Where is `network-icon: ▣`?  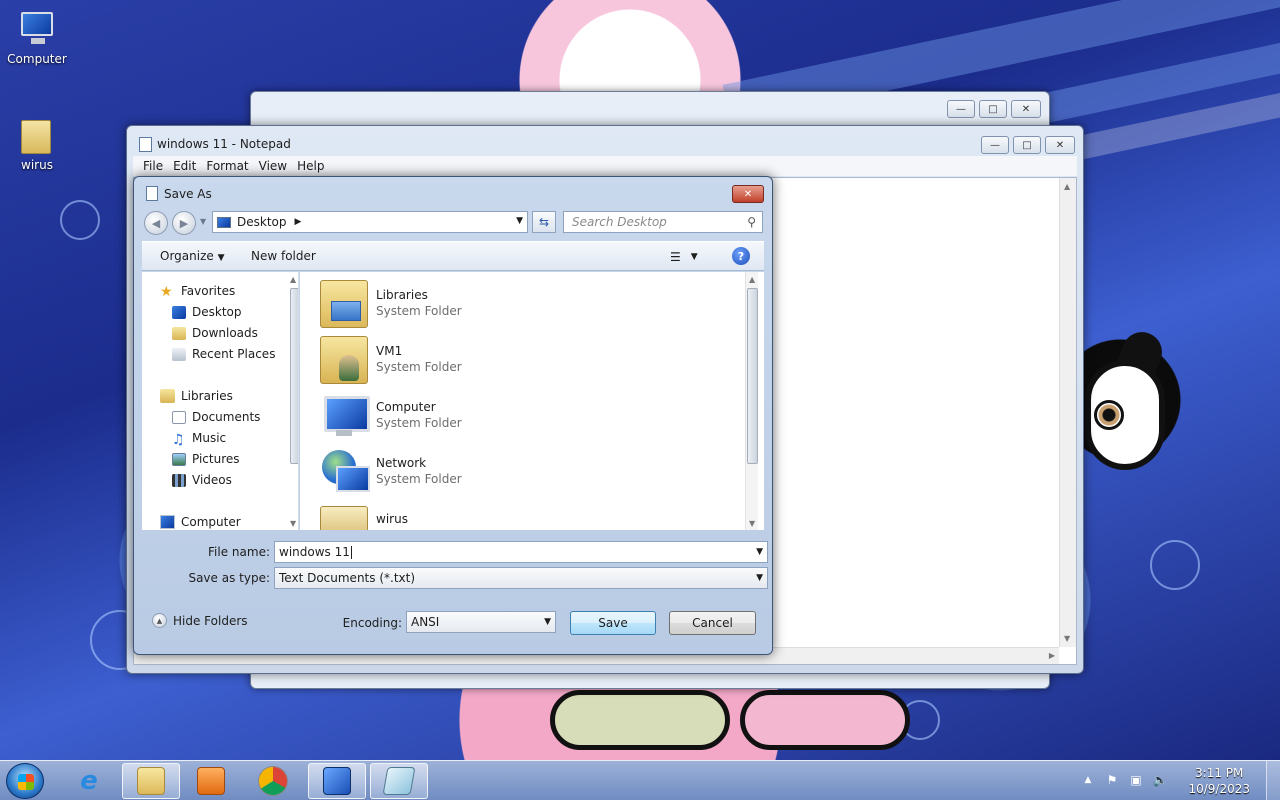
network-icon: ▣ is located at coordinates (1136, 781).